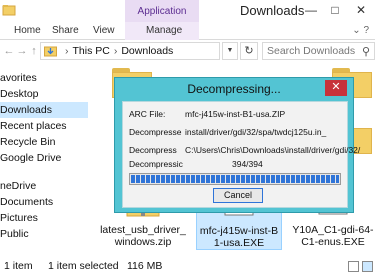 The height and width of the screenshot is (275, 375). Describe the element at coordinates (164, 30) in the screenshot. I see `tab-manage: Manage` at that location.